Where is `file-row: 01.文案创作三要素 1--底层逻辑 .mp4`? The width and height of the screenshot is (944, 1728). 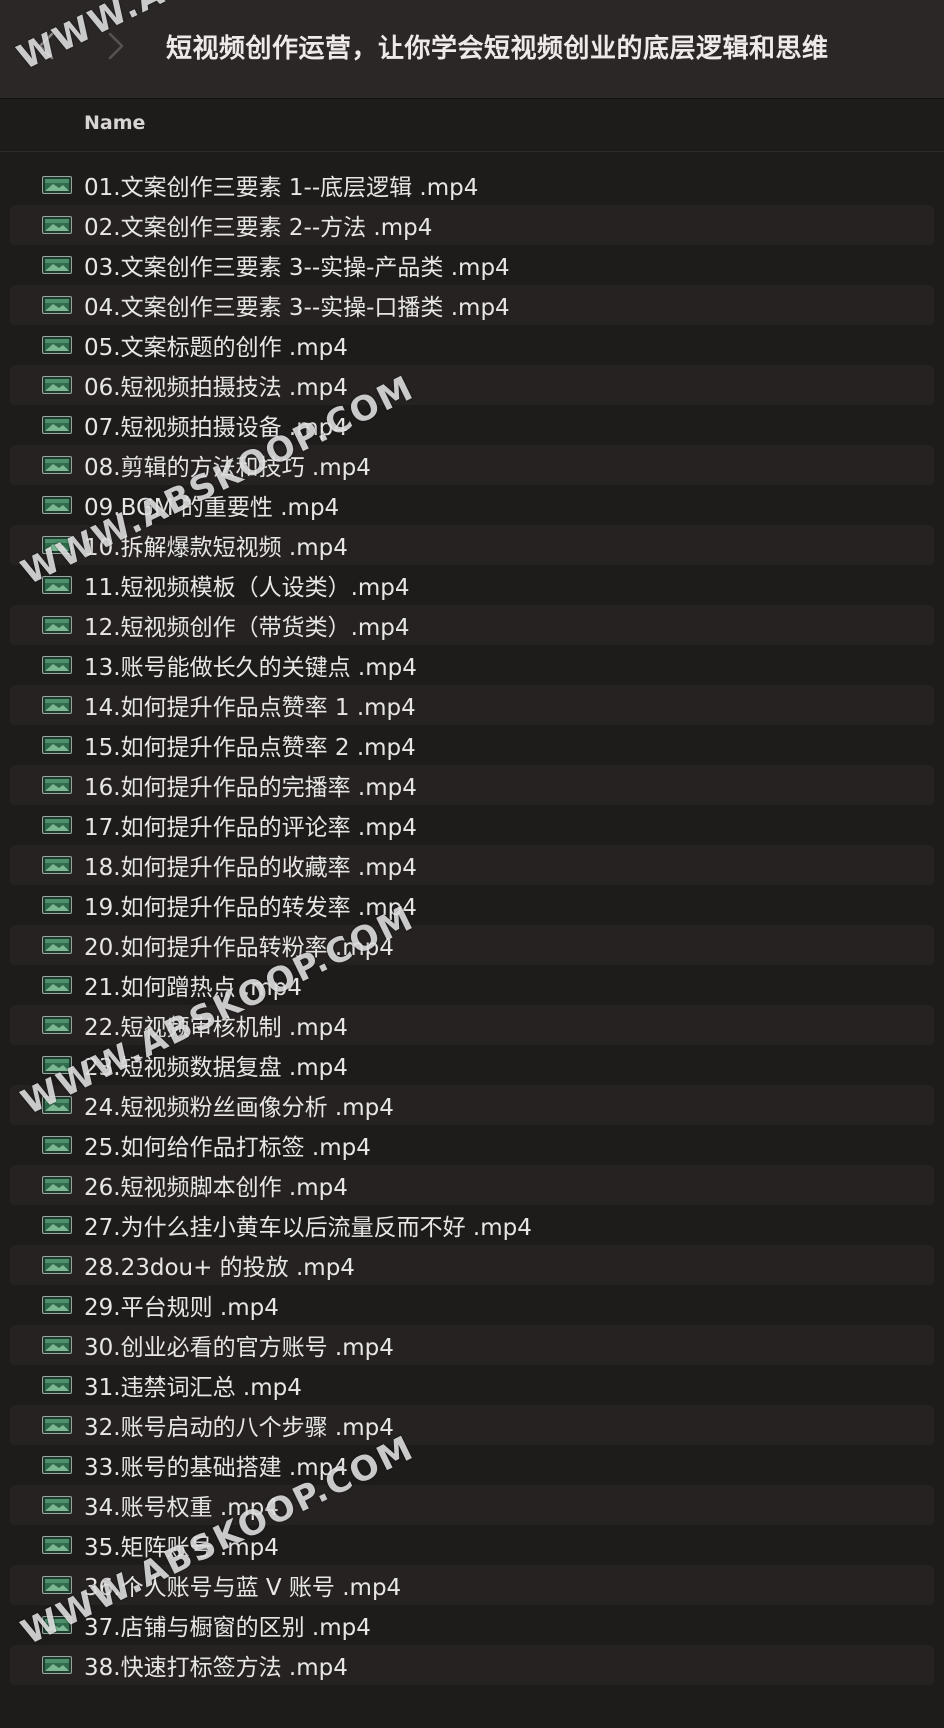 file-row: 01.文案创作三要素 1--底层逻辑 .mp4 is located at coordinates (472, 185).